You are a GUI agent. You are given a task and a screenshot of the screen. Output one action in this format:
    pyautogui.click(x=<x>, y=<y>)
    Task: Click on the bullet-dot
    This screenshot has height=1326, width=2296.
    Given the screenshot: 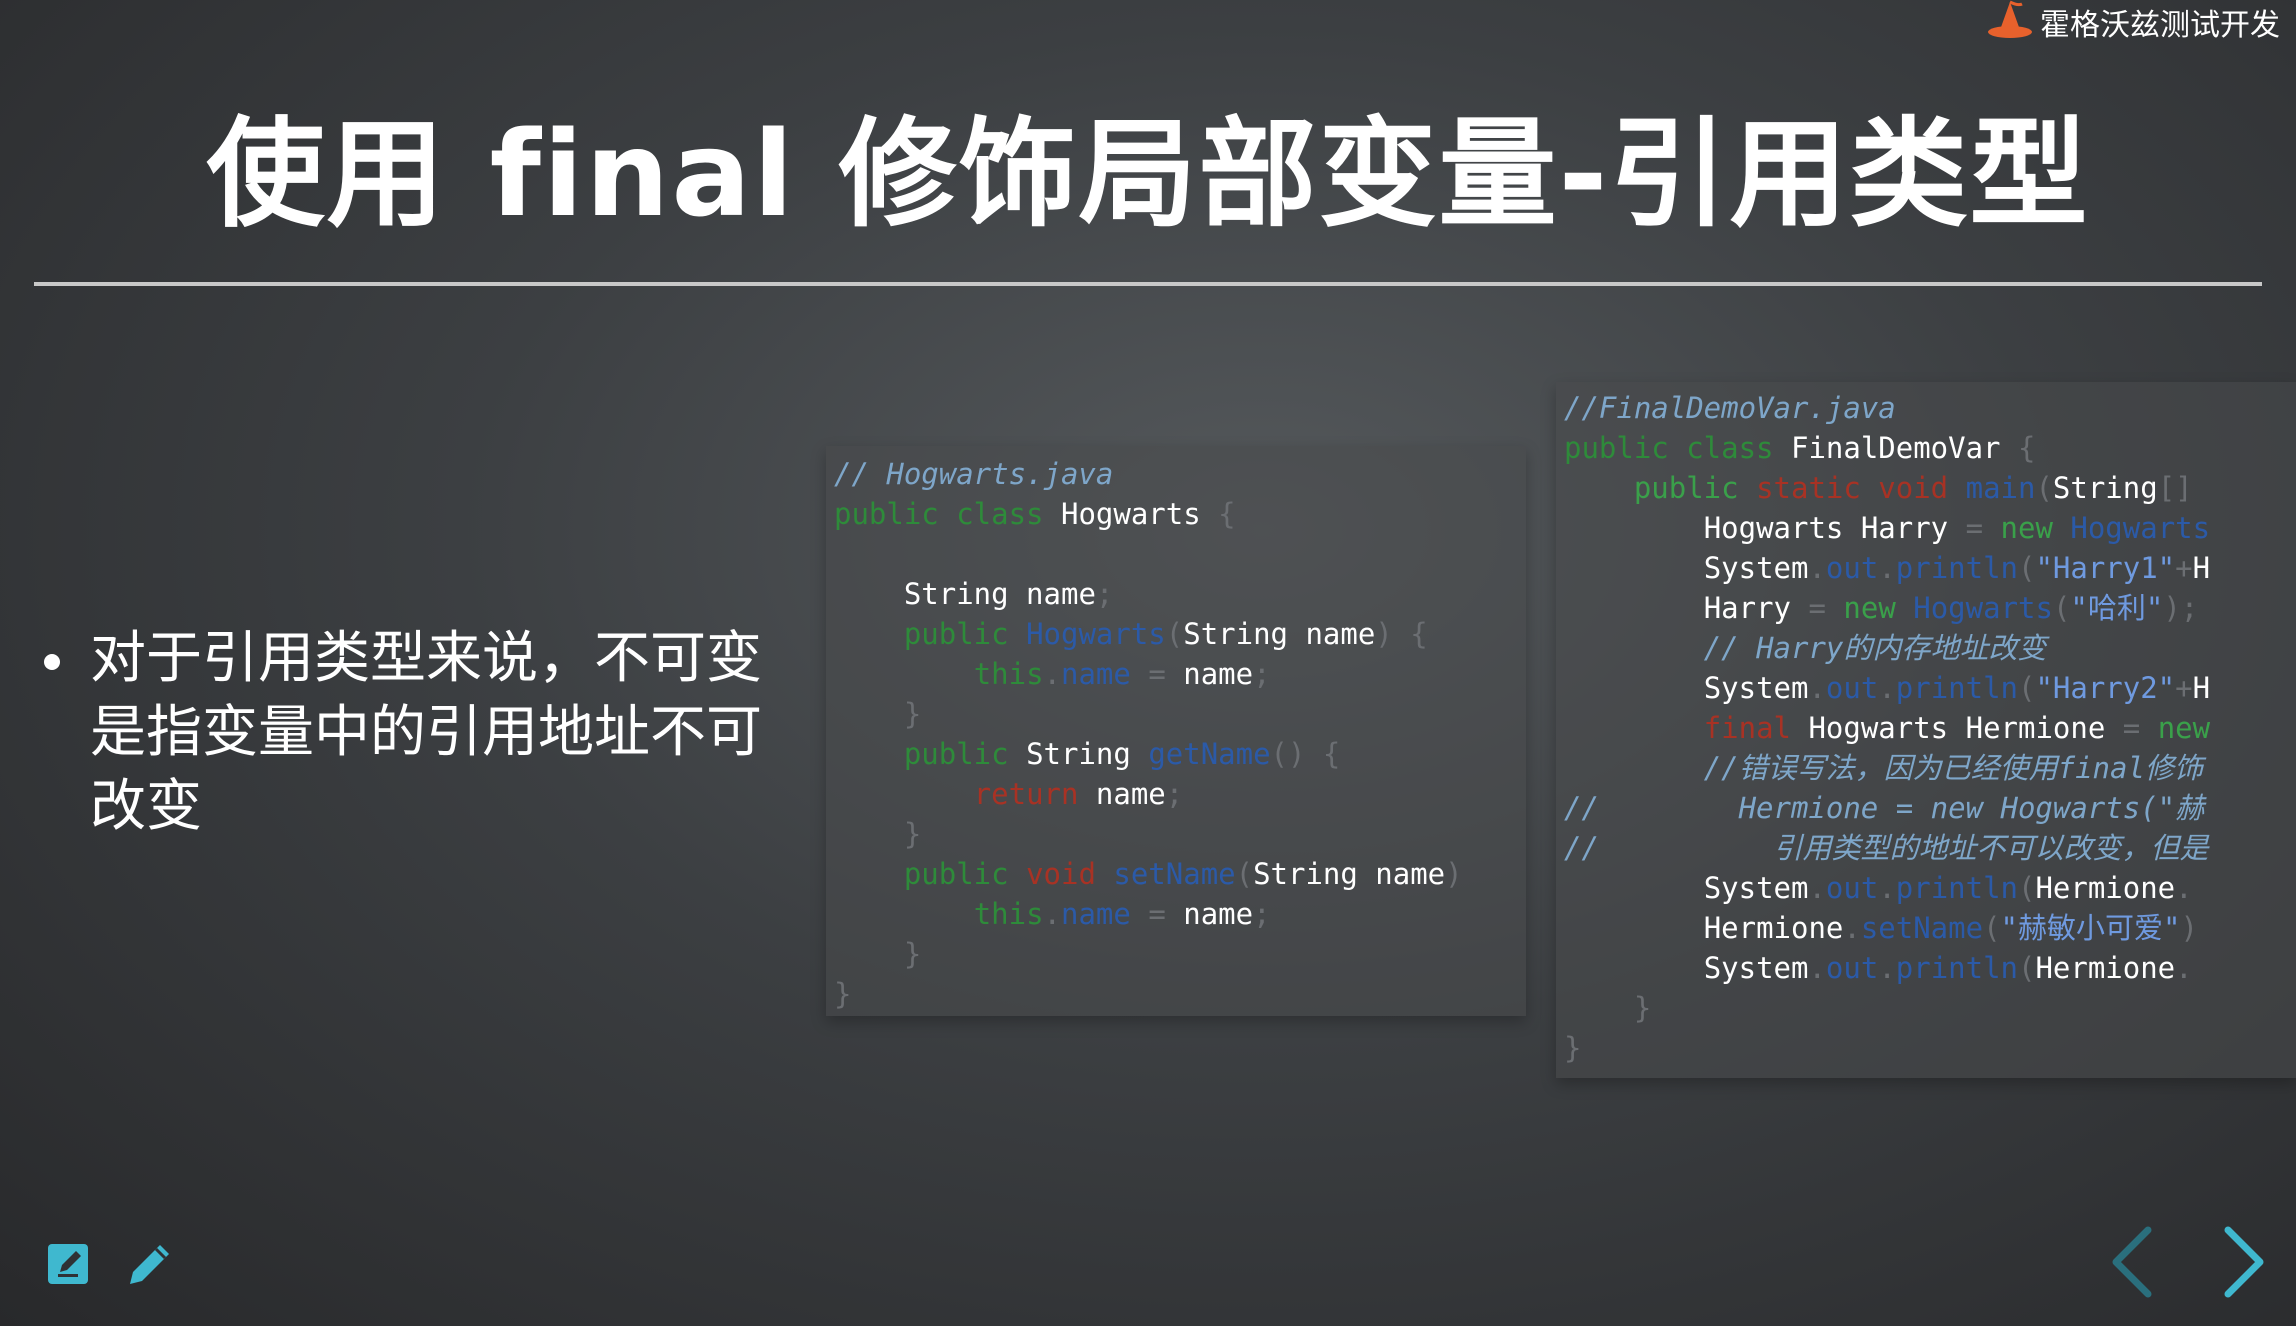 What is the action you would take?
    pyautogui.click(x=52, y=662)
    